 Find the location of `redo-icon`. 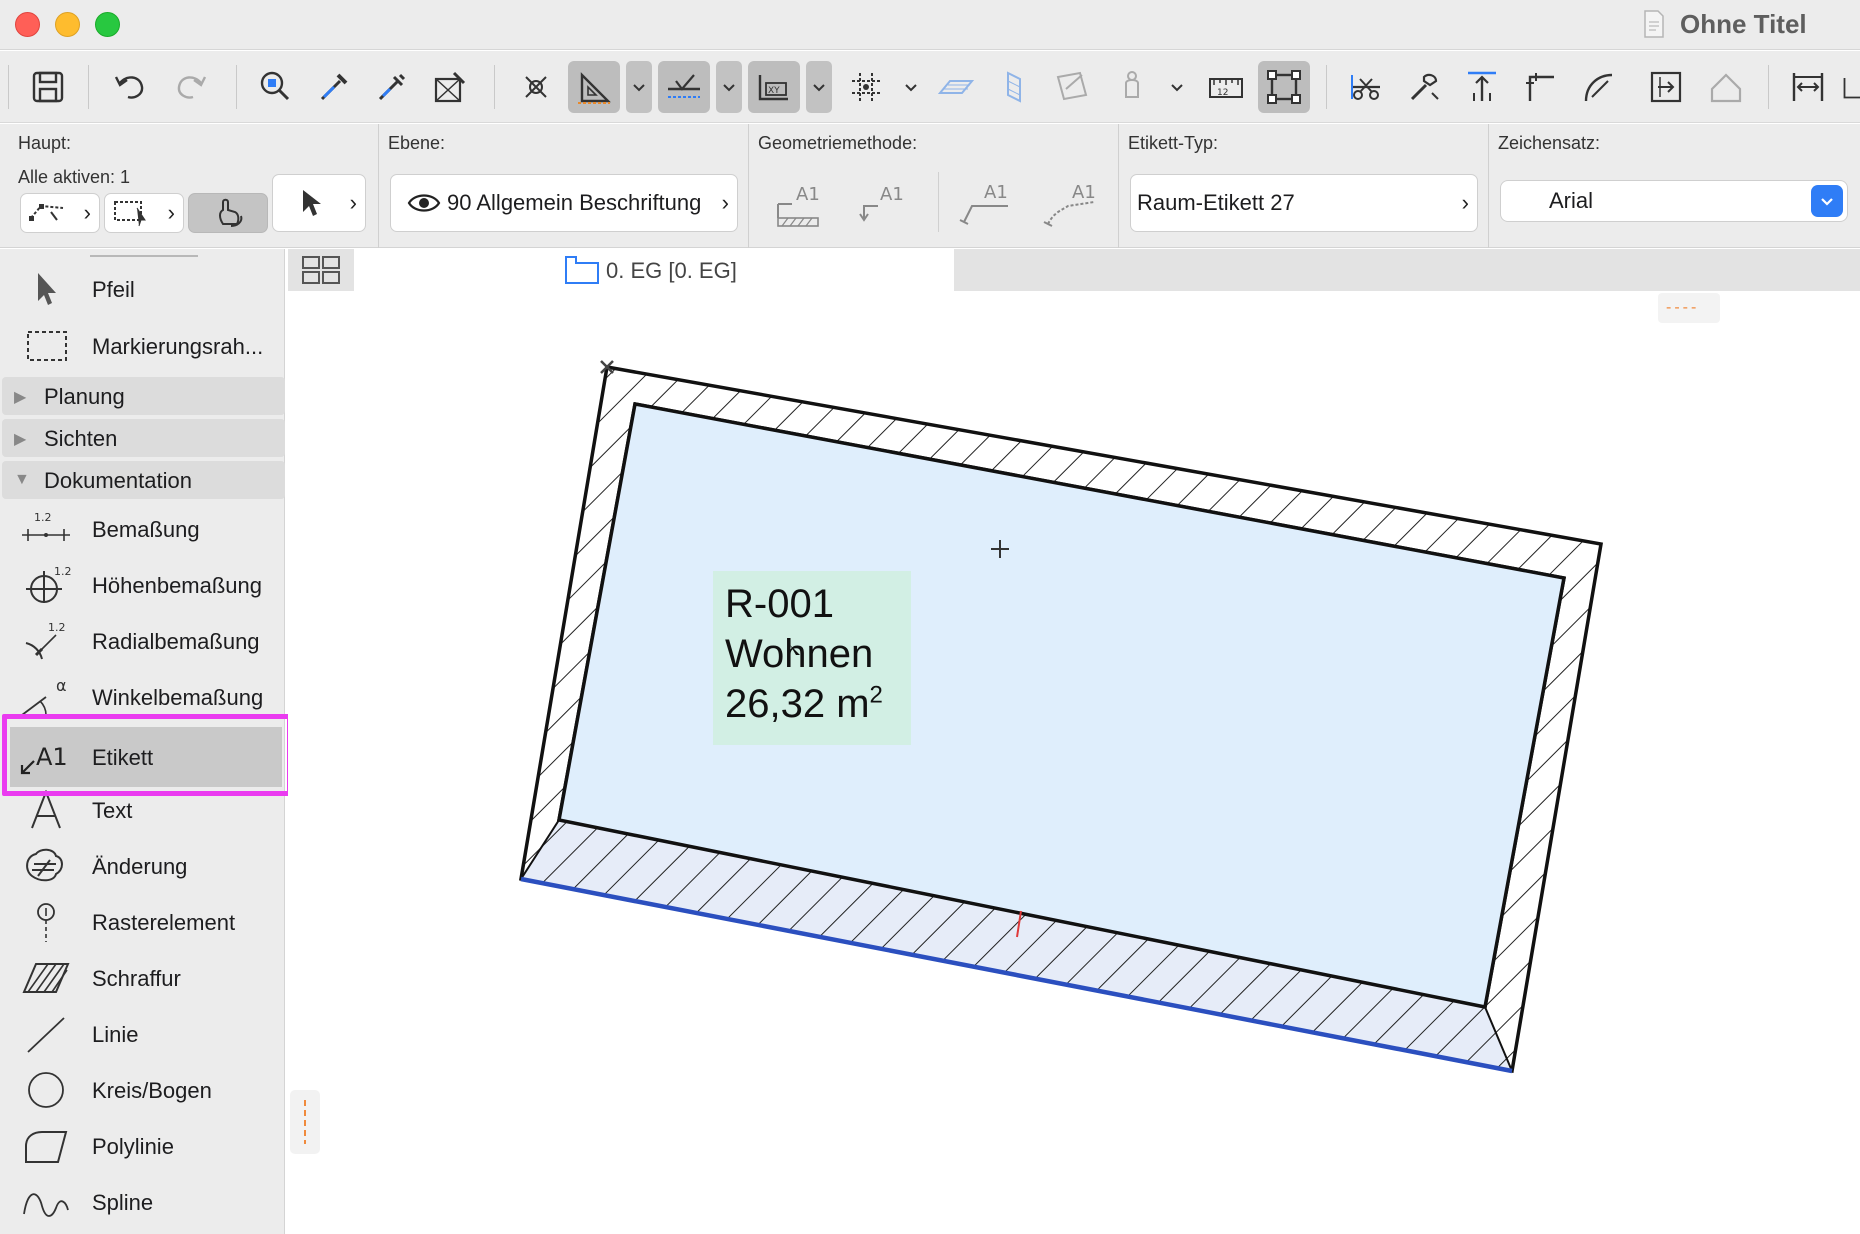

redo-icon is located at coordinates (191, 87).